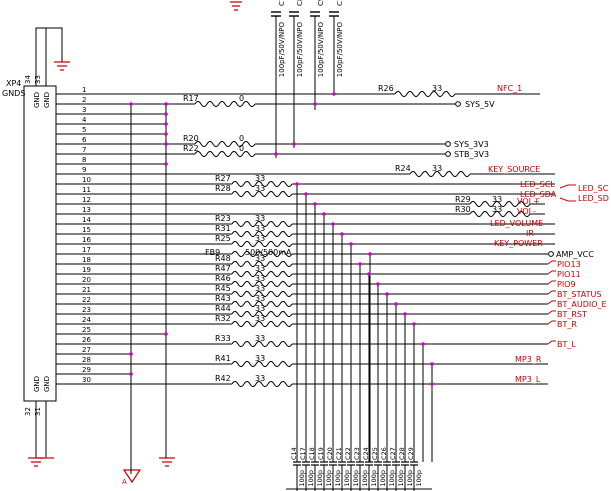 The image size is (611, 491). Describe the element at coordinates (582, 304) in the screenshot. I see `net-label: BT_AUDIO_E` at that location.